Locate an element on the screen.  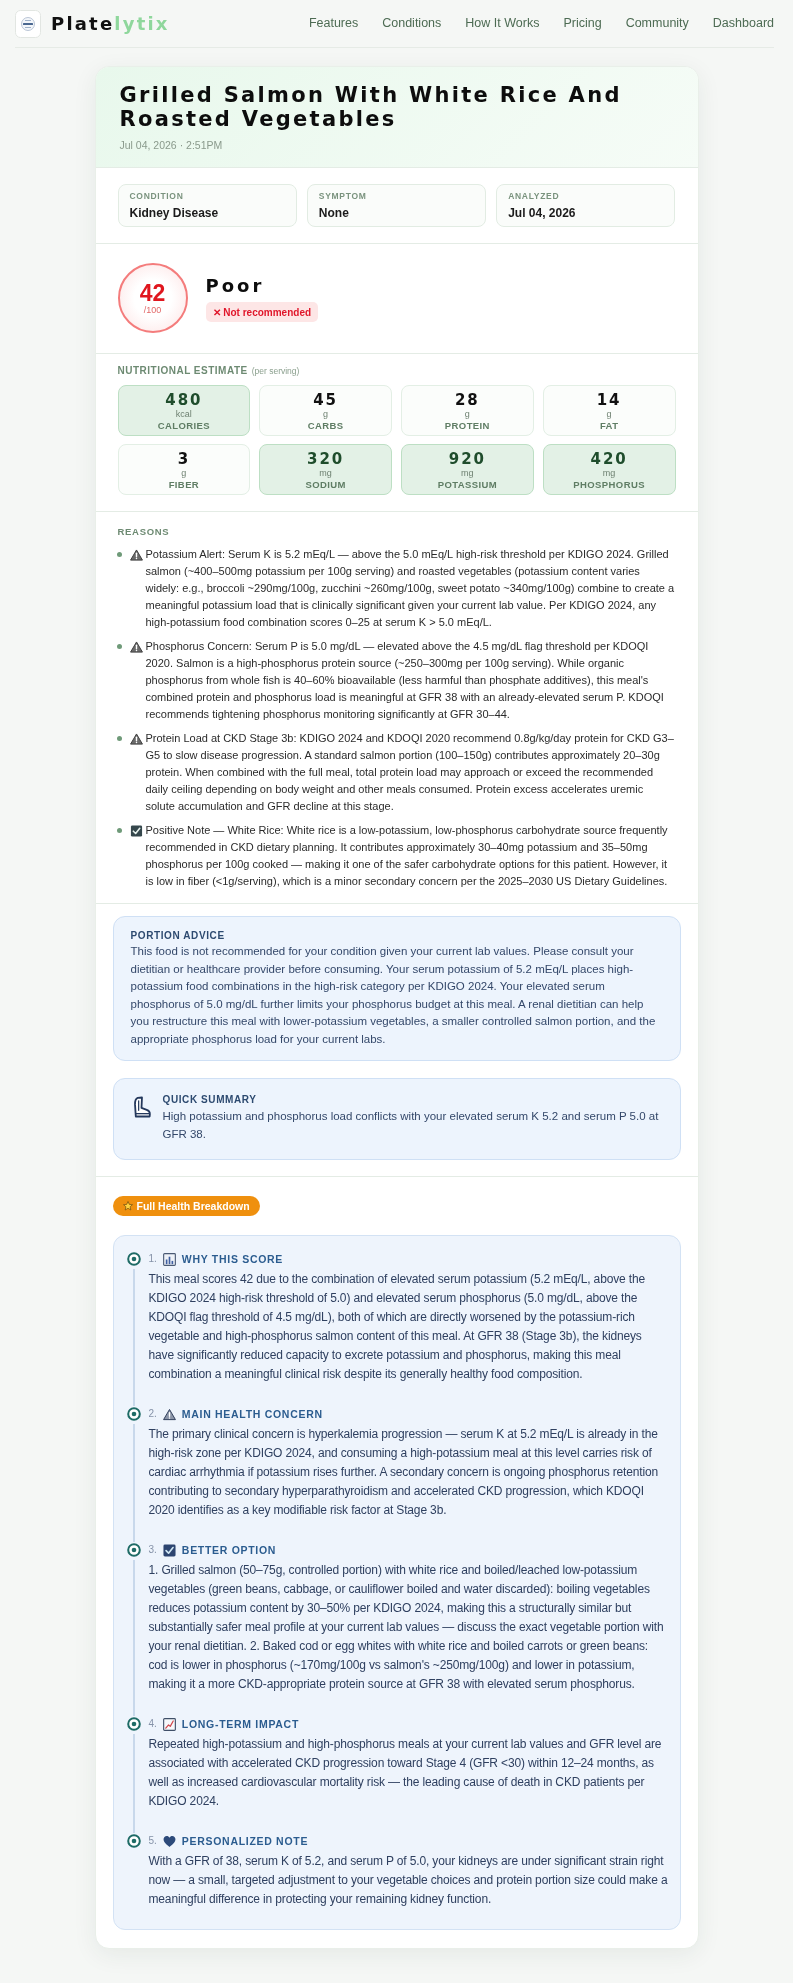
badge-label: Full Health Breakdown is located at coordinates (193, 1206).